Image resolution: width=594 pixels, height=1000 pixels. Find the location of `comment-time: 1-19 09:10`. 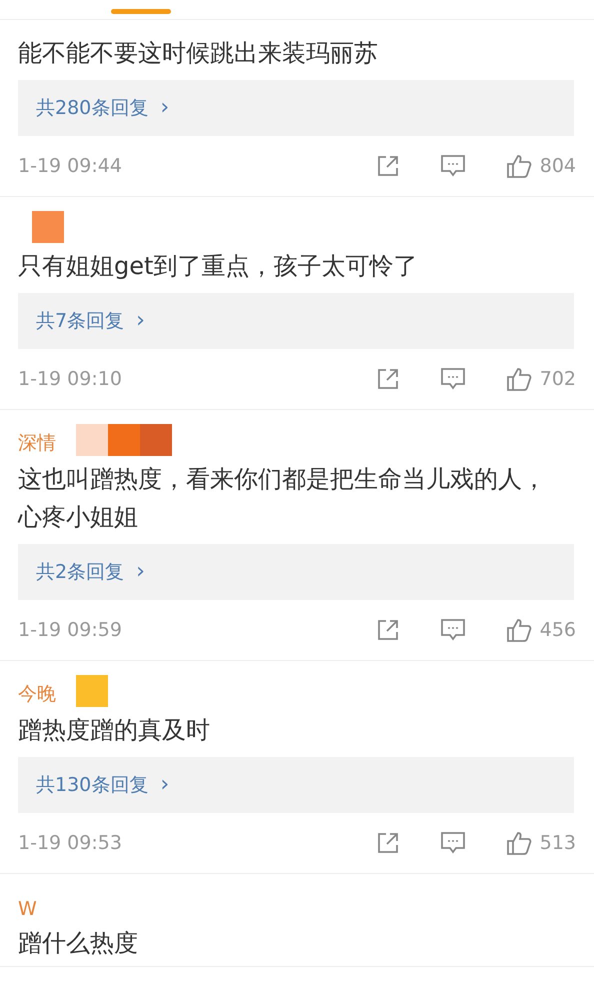

comment-time: 1-19 09:10 is located at coordinates (70, 379).